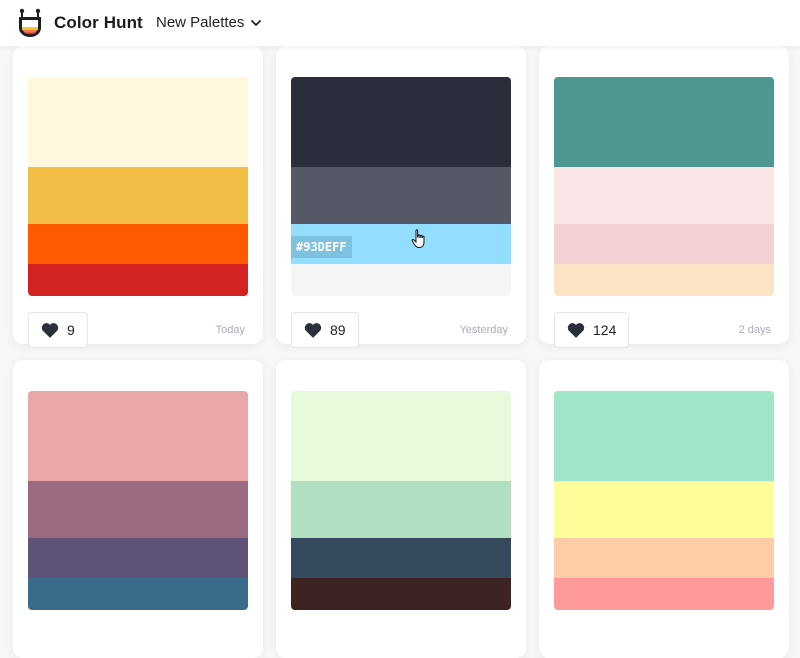  I want to click on like-count: 124, so click(605, 330).